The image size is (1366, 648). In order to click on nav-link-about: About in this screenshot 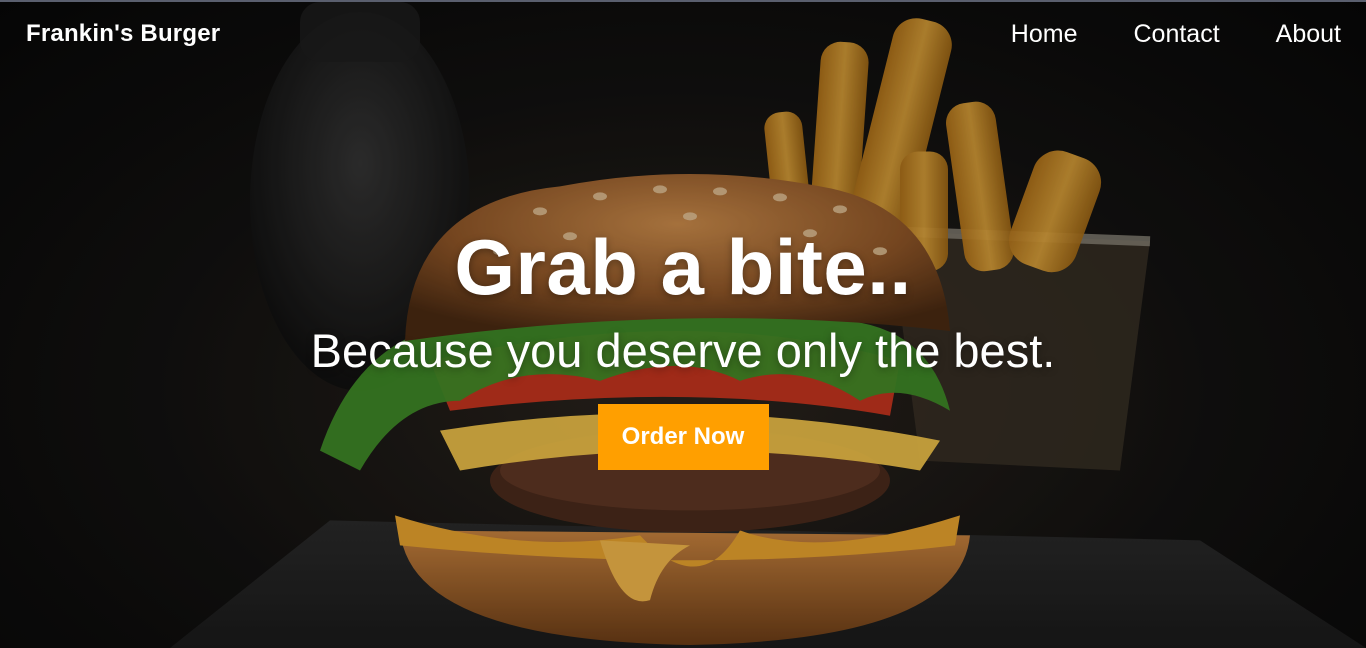, I will do `click(1308, 34)`.